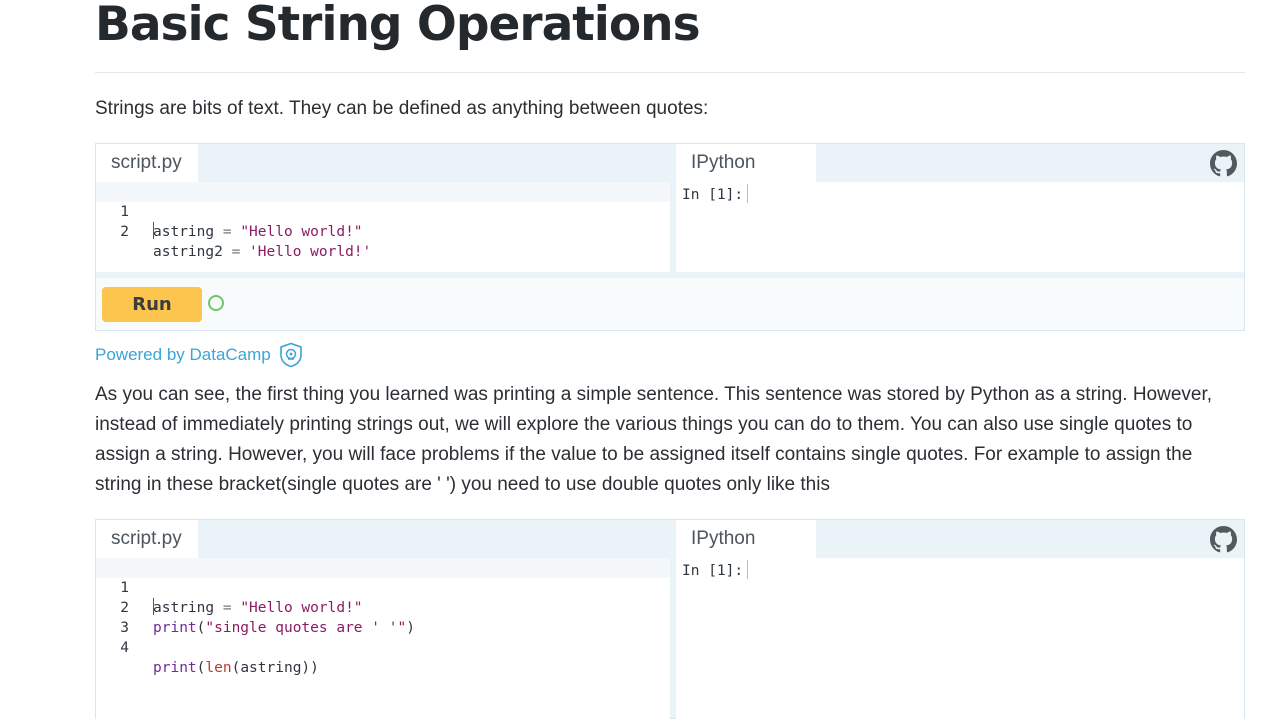 The image size is (1280, 720). I want to click on code-line: 2 astring2 = 'Hello world!', so click(383, 231).